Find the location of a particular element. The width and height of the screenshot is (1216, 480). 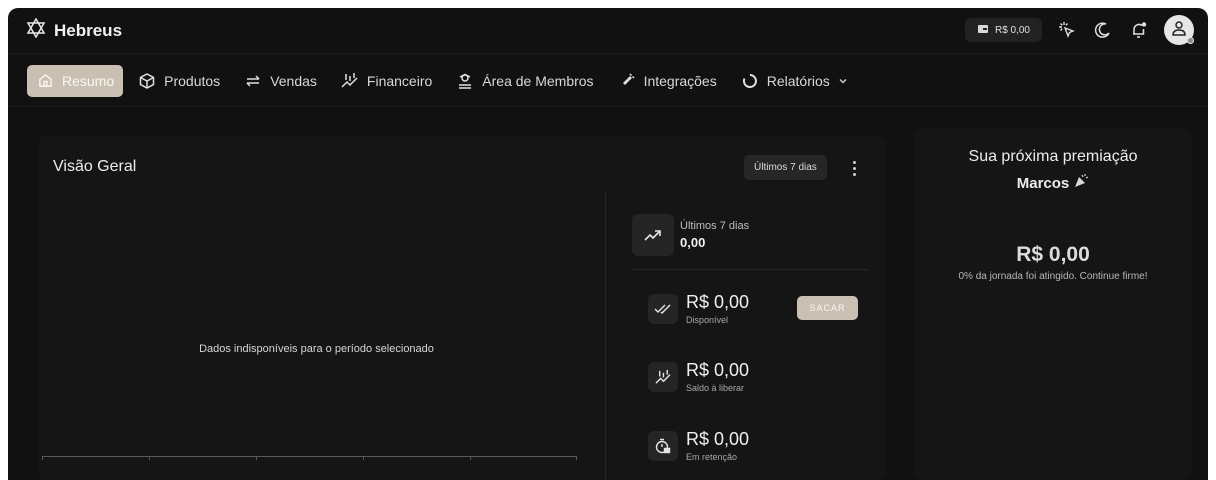

nav-item-vendas: Vendas is located at coordinates (280, 81).